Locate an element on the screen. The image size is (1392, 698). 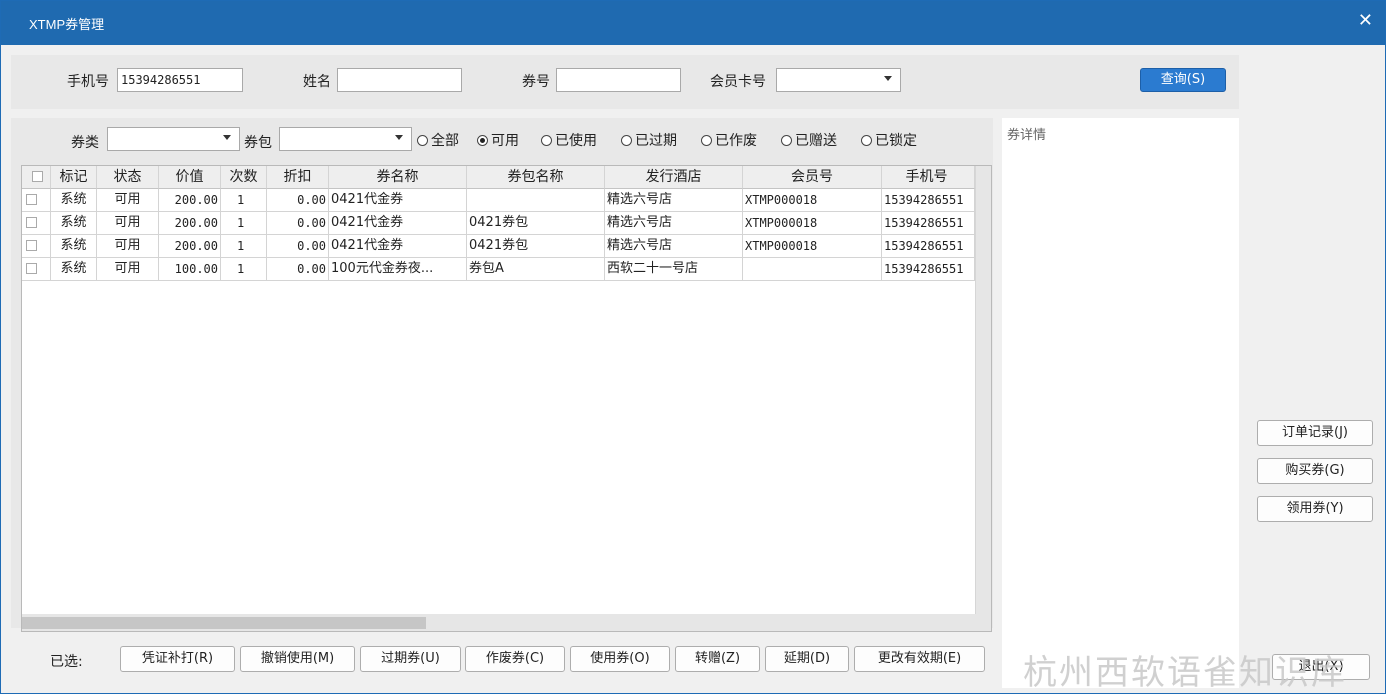
column-header: 券包名称 is located at coordinates (536, 177).